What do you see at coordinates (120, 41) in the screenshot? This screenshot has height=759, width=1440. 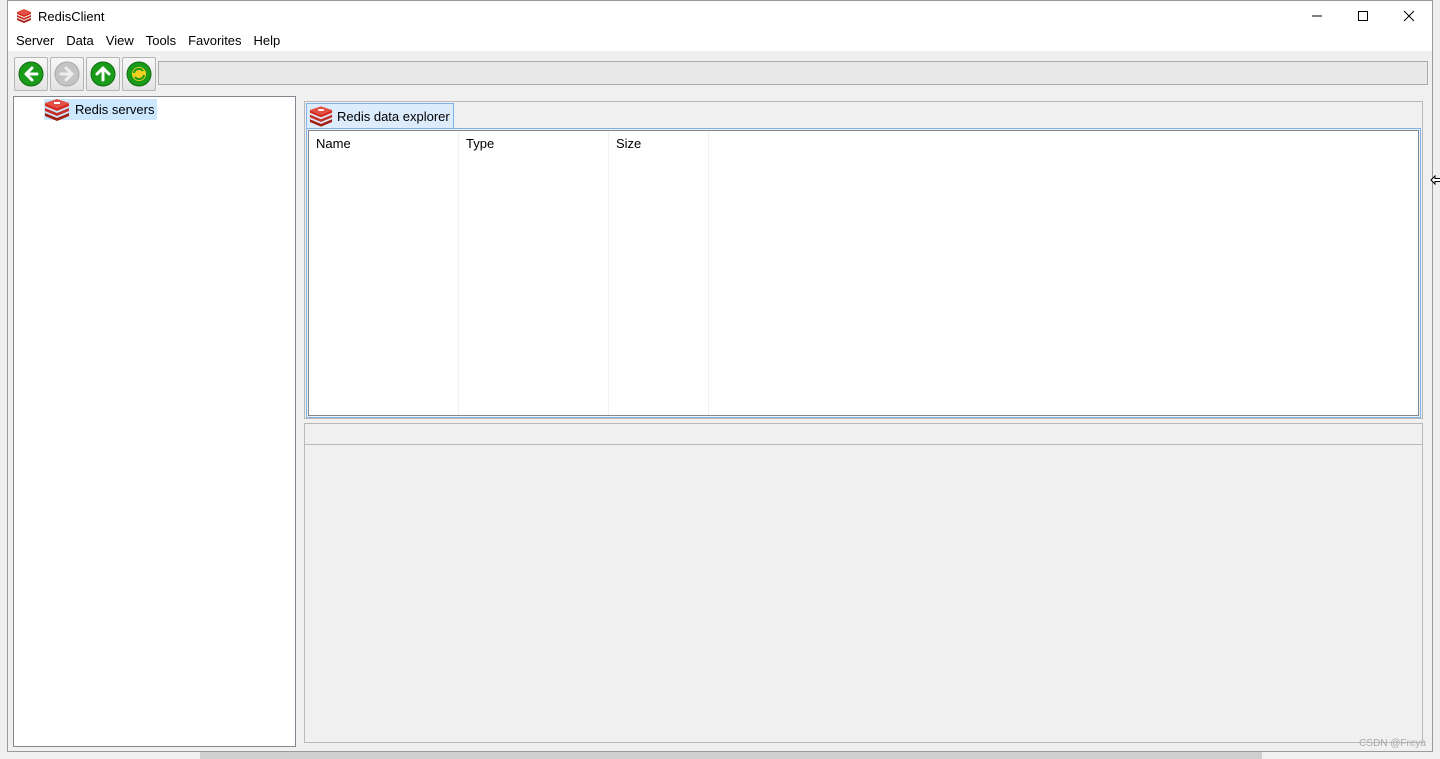 I see `menu-view: View` at bounding box center [120, 41].